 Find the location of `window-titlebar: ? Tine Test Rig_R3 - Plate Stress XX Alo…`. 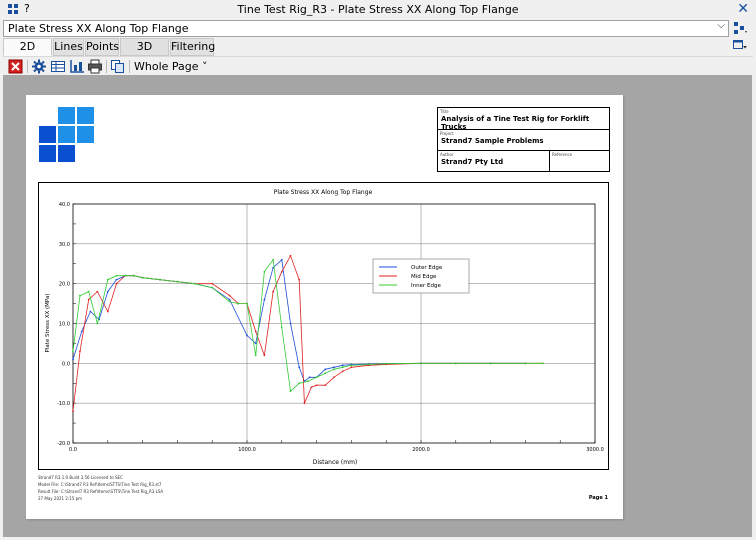

window-titlebar: ? Tine Test Rig_R3 - Plate Stress XX Alo… is located at coordinates (378, 9).